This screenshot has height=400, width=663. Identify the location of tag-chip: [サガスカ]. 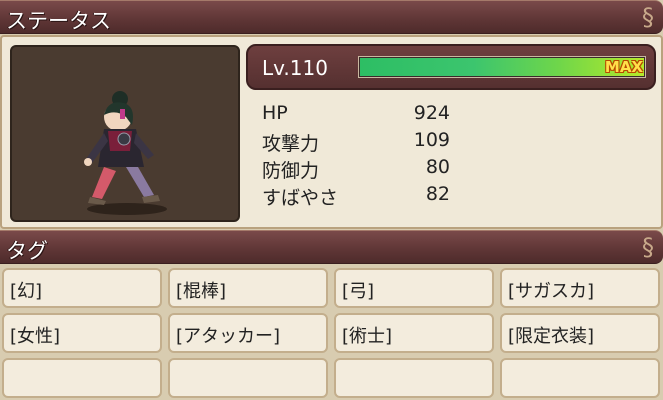
(580, 288).